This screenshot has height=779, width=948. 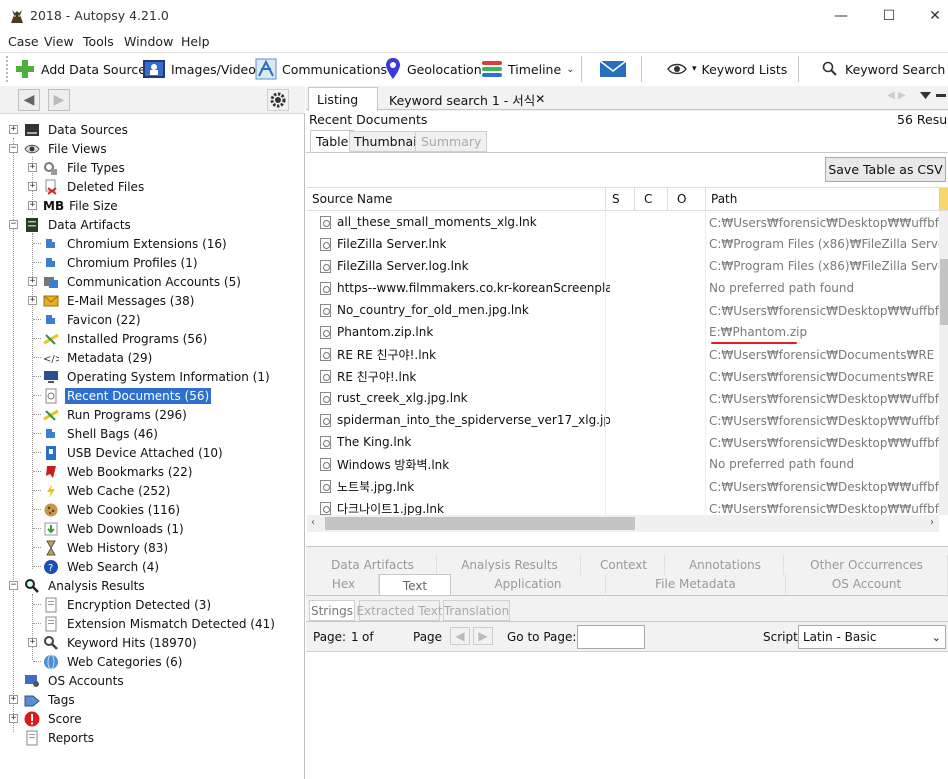 What do you see at coordinates (80, 69) in the screenshot?
I see `add-data-source-button: Add Data Source` at bounding box center [80, 69].